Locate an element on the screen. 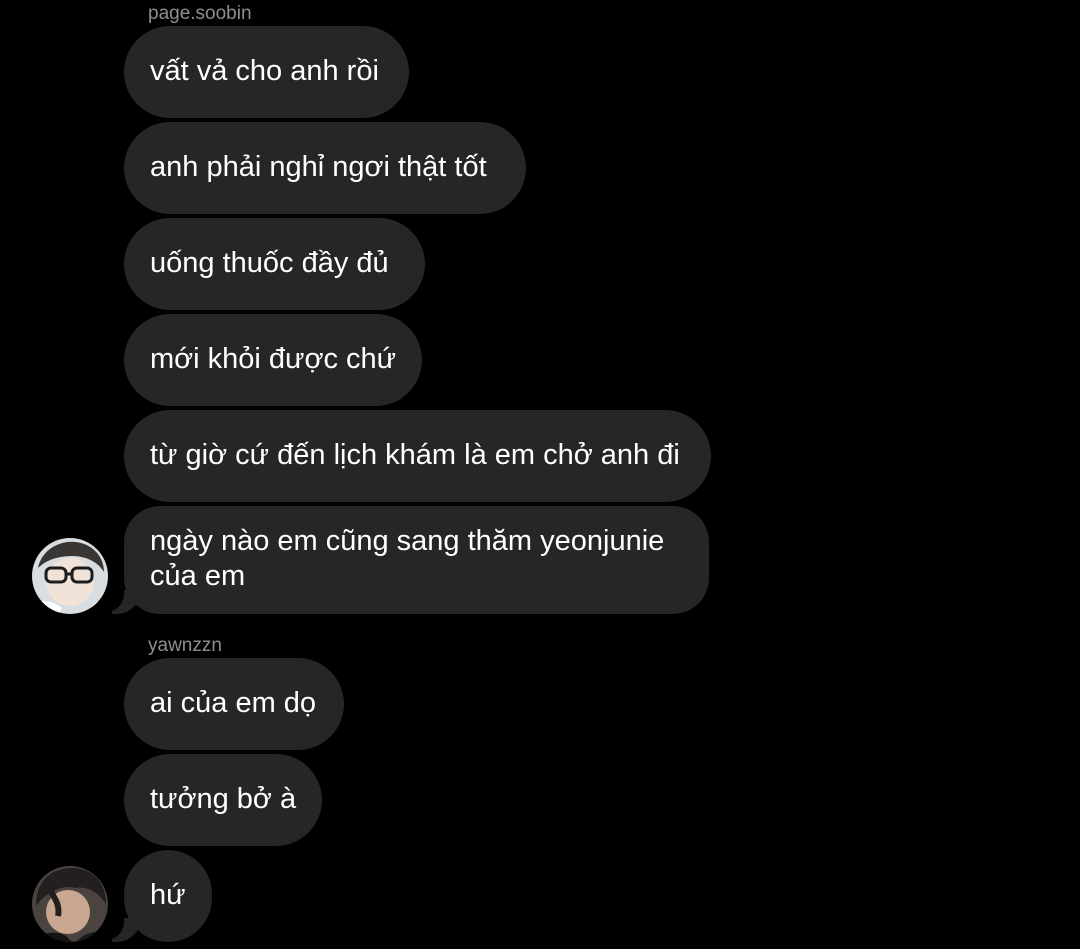 Image resolution: width=1080 pixels, height=949 pixels. message-bubble: từ giờ cứ đến lịch khám là em chở anh đi is located at coordinates (417, 456).